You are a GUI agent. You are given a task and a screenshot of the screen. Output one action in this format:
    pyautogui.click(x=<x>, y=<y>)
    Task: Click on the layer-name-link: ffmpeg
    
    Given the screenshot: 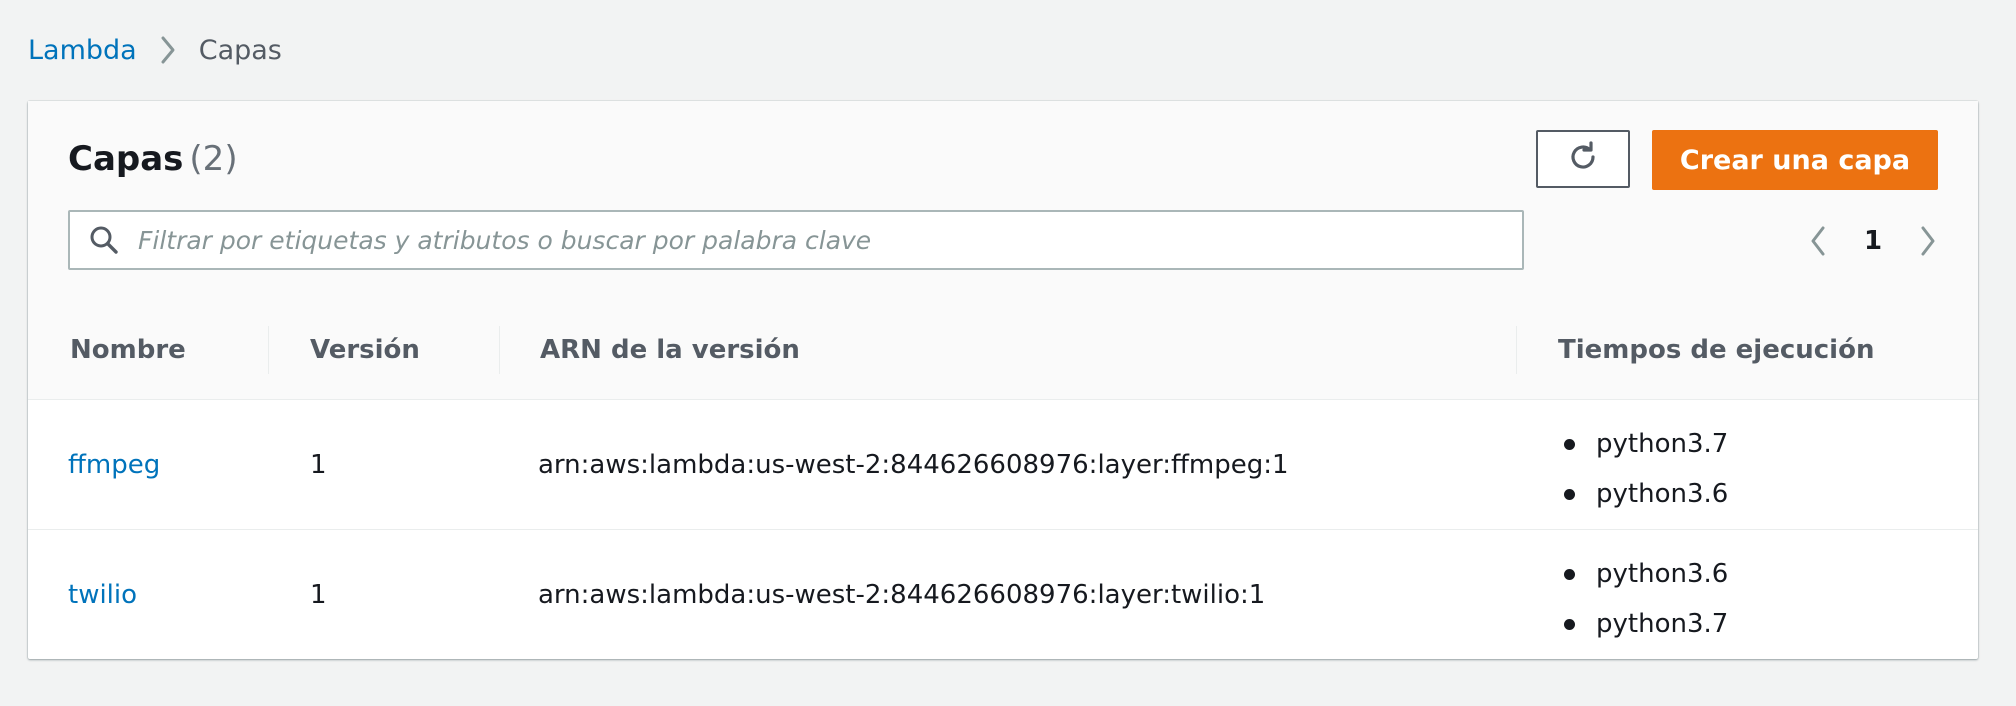 What is the action you would take?
    pyautogui.click(x=114, y=464)
    